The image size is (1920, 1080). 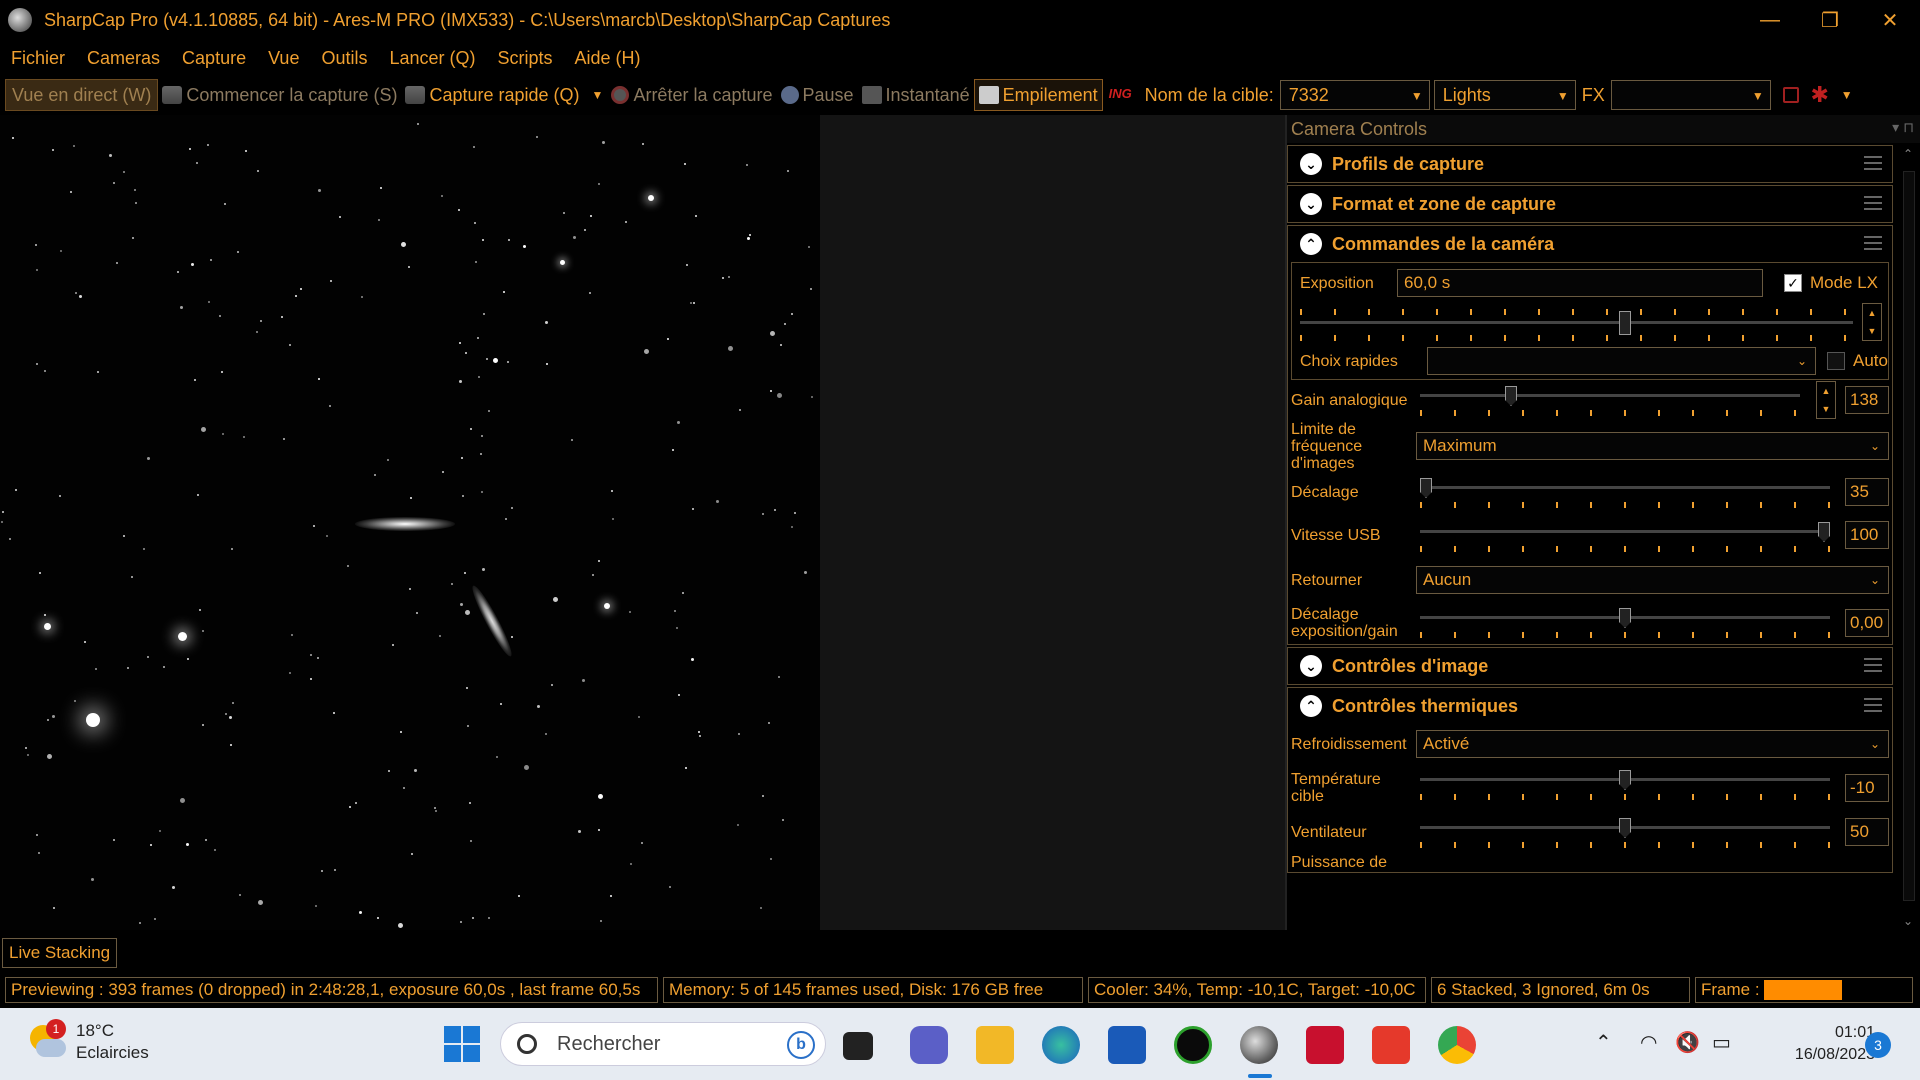 I want to click on exposure-slider-thumb, so click(x=1625, y=323).